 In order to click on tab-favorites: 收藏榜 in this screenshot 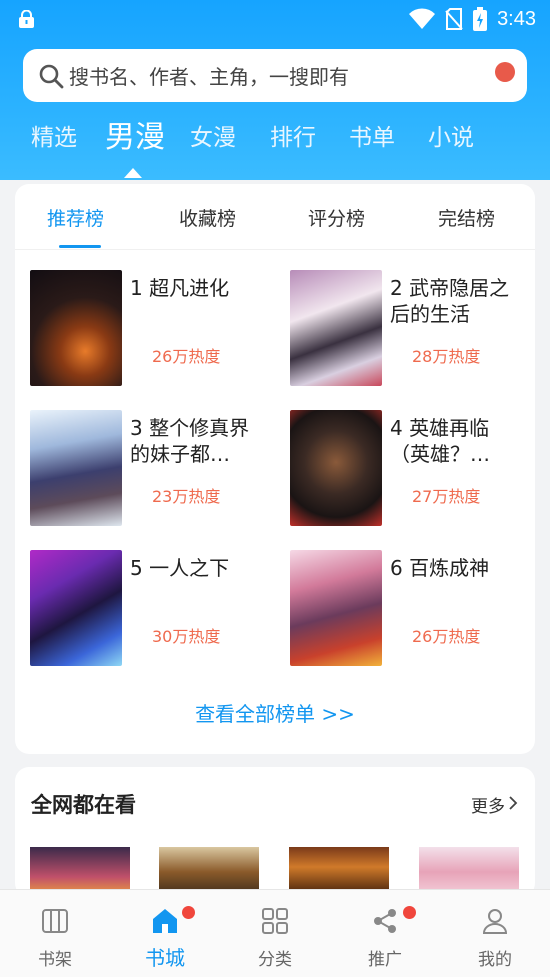, I will do `click(207, 217)`.